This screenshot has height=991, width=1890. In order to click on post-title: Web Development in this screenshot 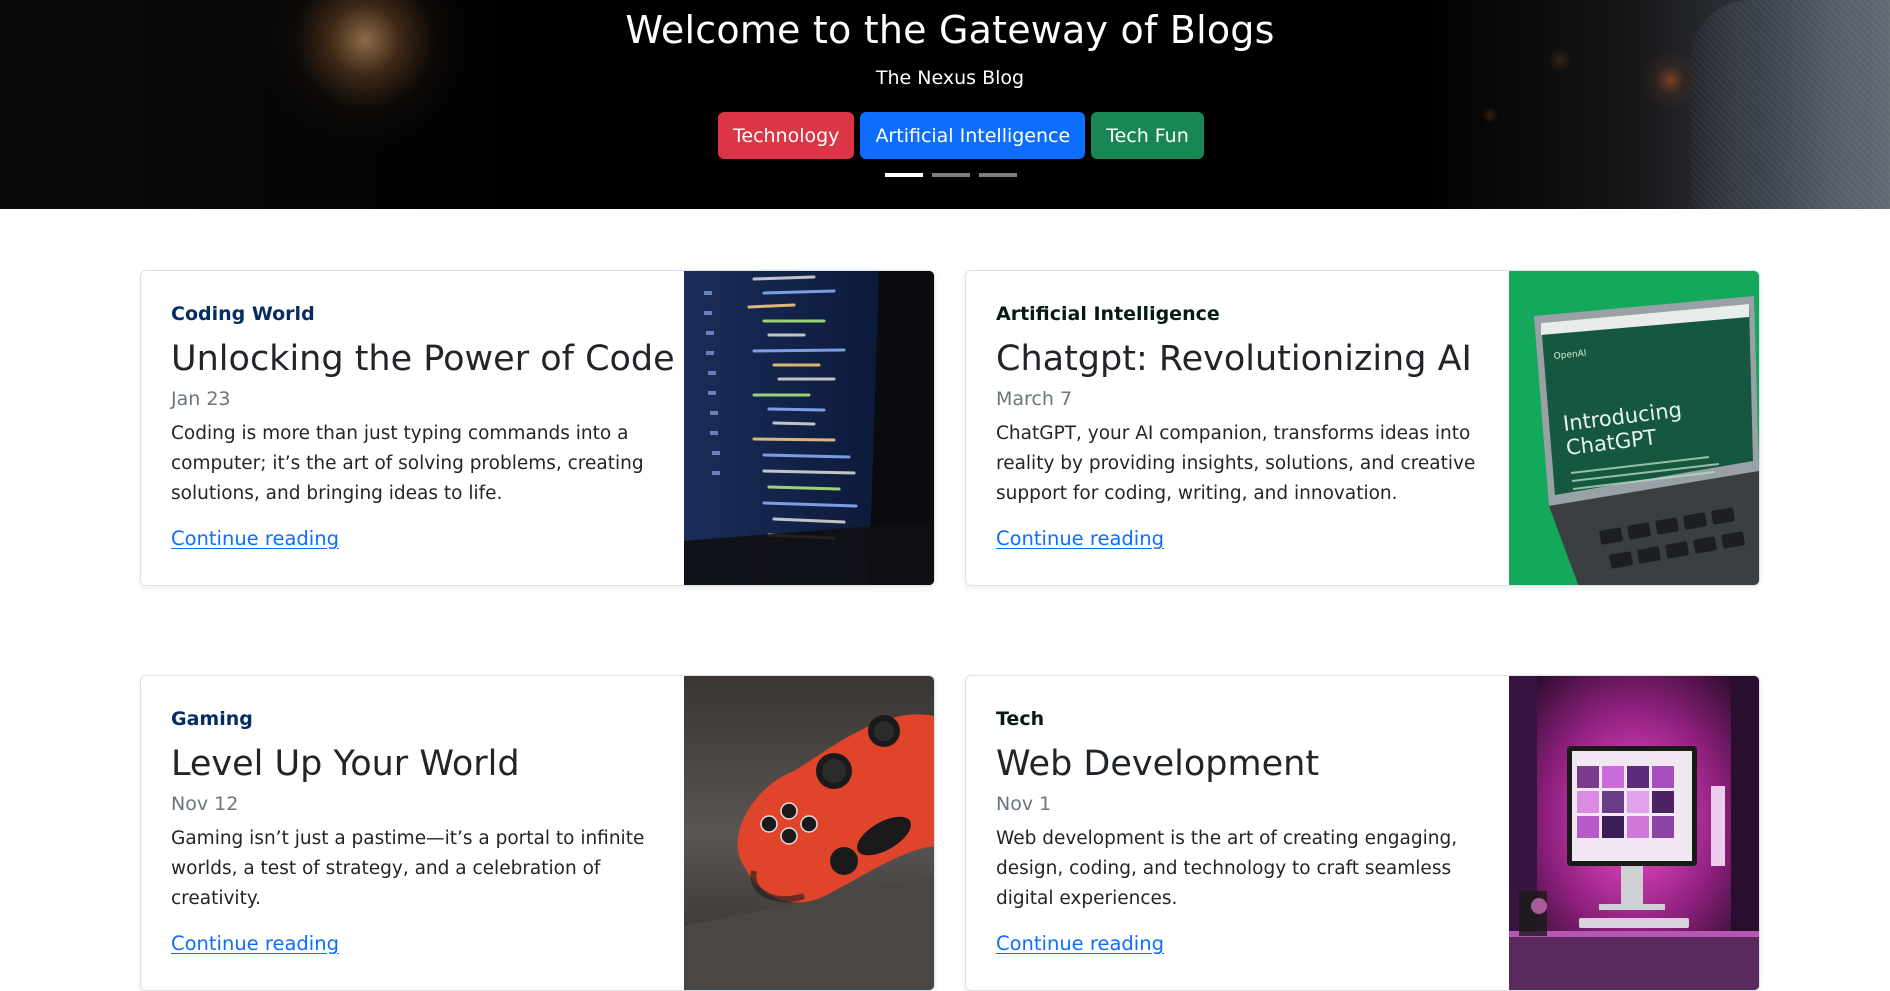, I will do `click(1158, 764)`.